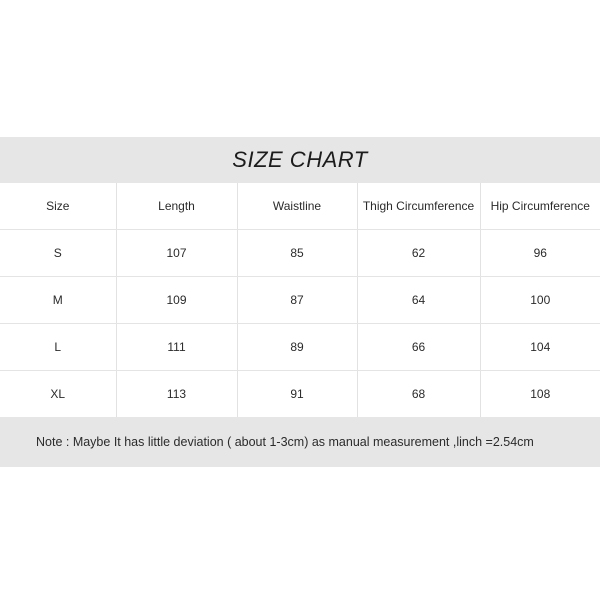 Image resolution: width=600 pixels, height=600 pixels. Describe the element at coordinates (177, 253) in the screenshot. I see `cell-length: 107` at that location.